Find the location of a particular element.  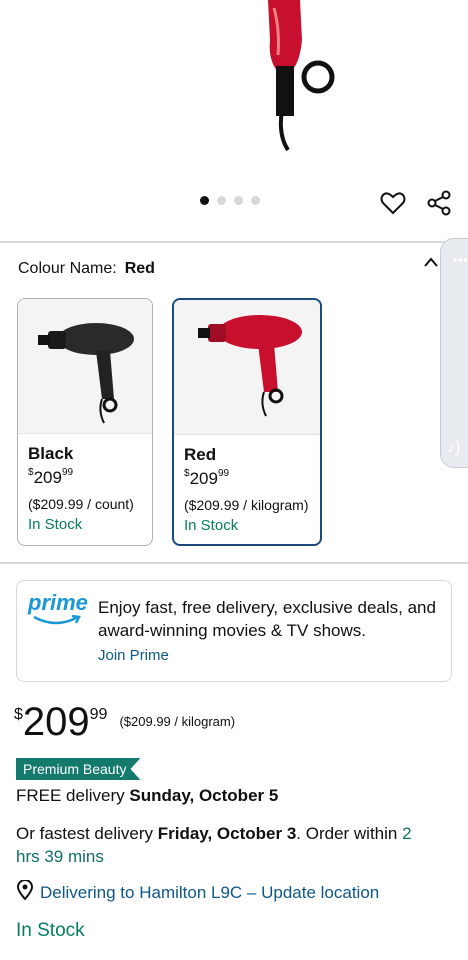

variant-name: Black is located at coordinates (51, 453).